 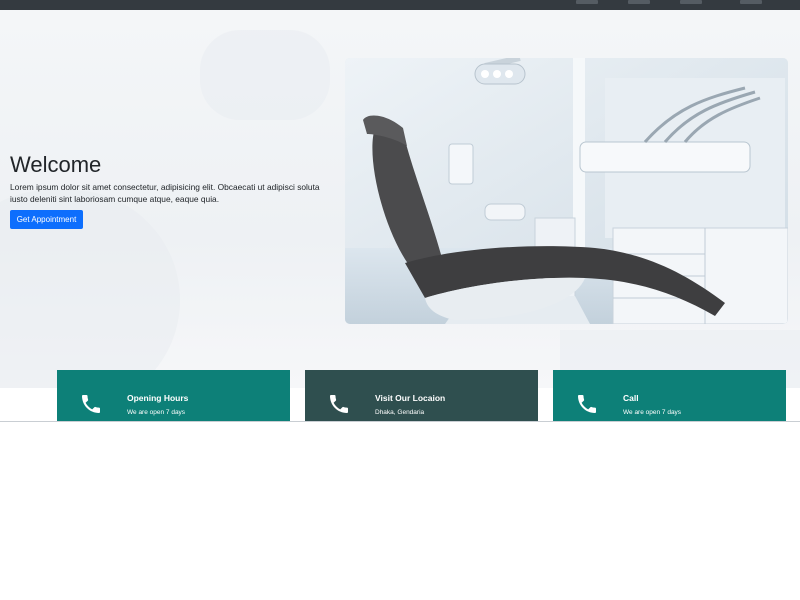 What do you see at coordinates (400, 5) in the screenshot?
I see `top-navbar` at bounding box center [400, 5].